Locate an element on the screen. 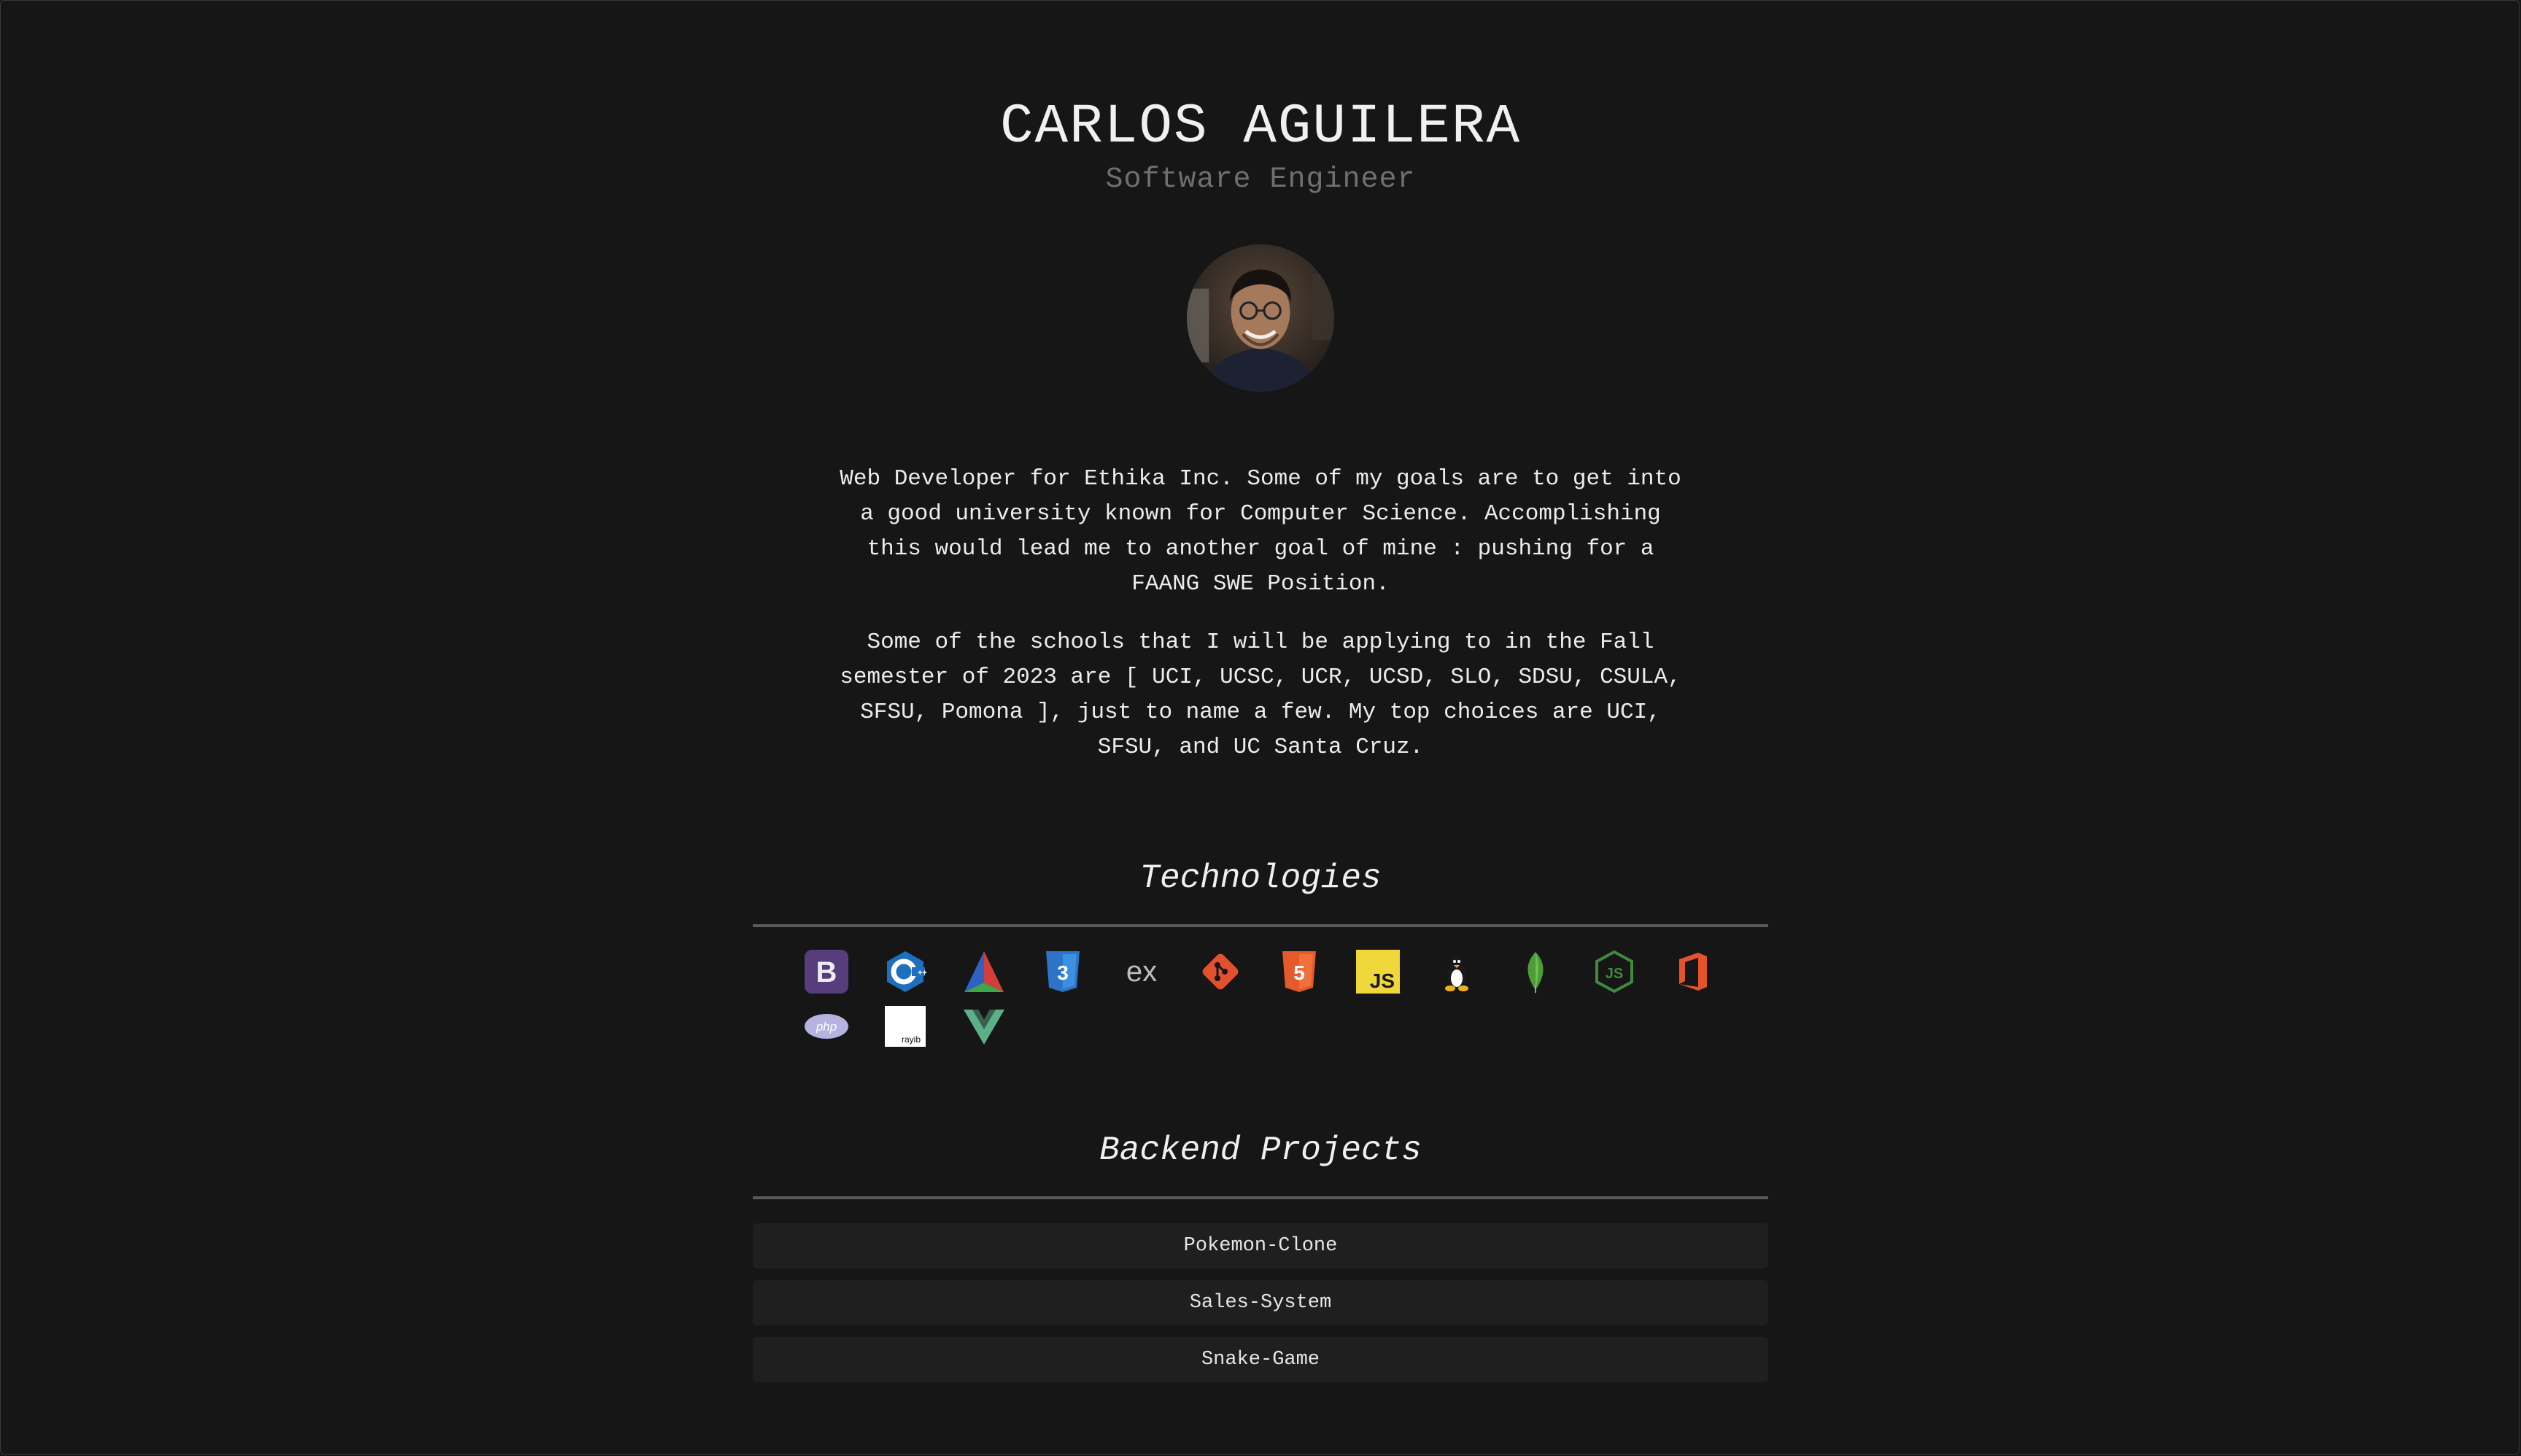  subtitle: Software Engineer is located at coordinates (1260, 179).